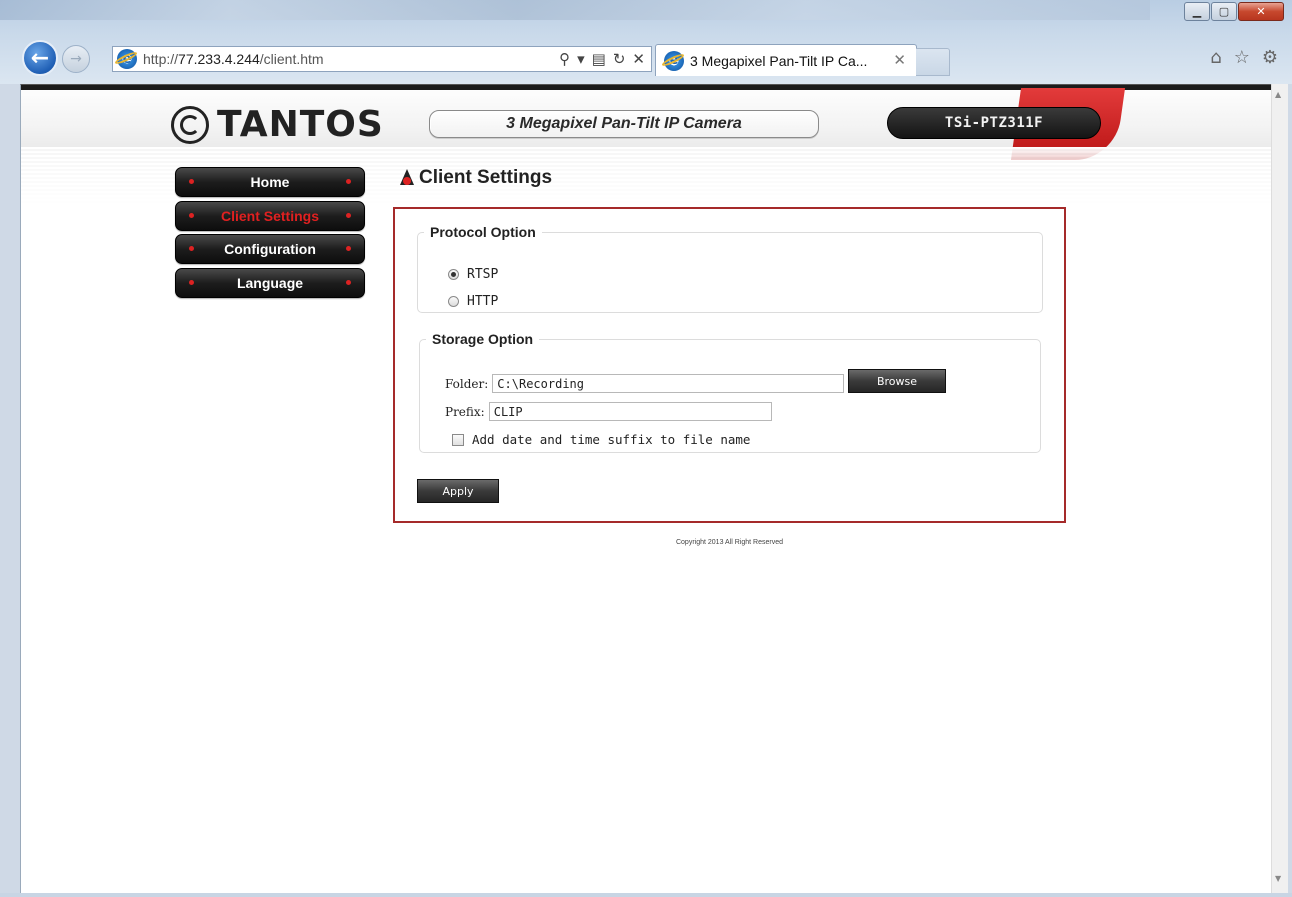 The height and width of the screenshot is (897, 1292). What do you see at coordinates (483, 301) in the screenshot?
I see `radio-http-label: HTTP` at bounding box center [483, 301].